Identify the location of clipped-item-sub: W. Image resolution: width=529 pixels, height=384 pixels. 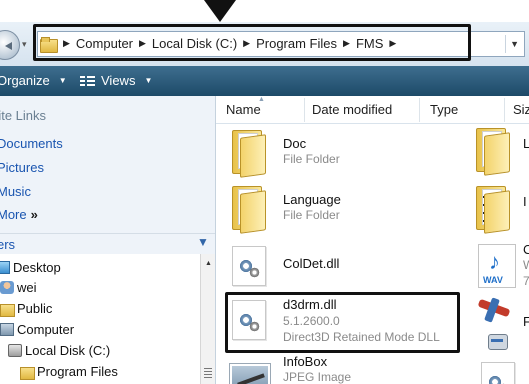
(526, 265).